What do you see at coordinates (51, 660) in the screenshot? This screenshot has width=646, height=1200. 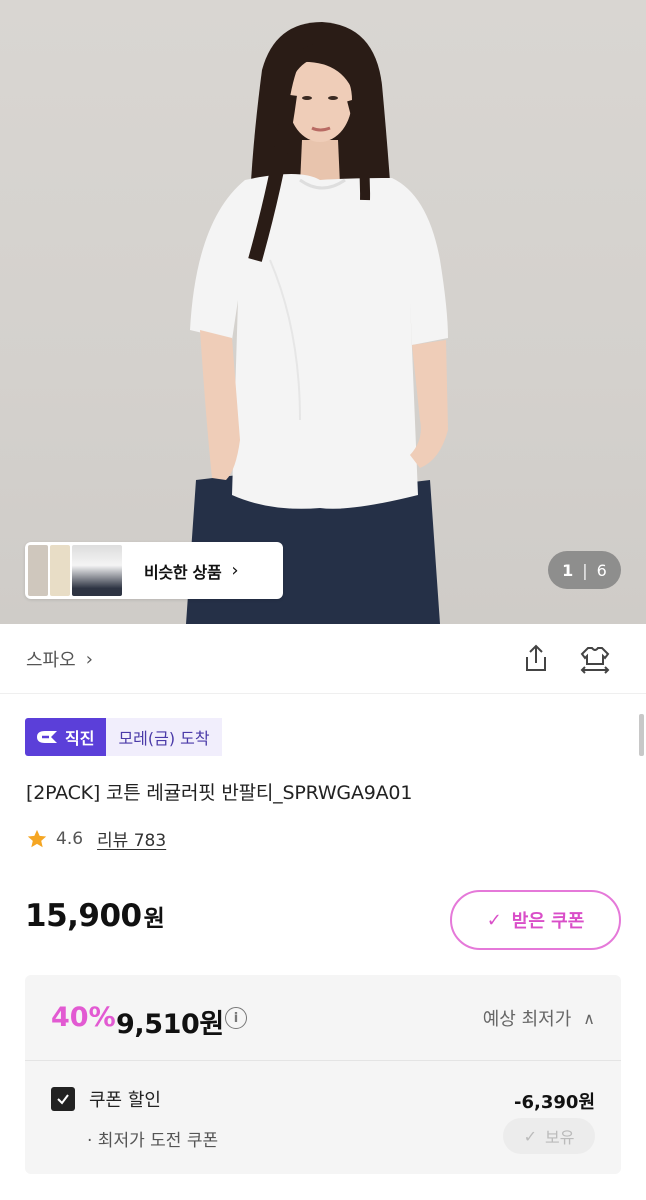 I see `brand-name: 스파오` at bounding box center [51, 660].